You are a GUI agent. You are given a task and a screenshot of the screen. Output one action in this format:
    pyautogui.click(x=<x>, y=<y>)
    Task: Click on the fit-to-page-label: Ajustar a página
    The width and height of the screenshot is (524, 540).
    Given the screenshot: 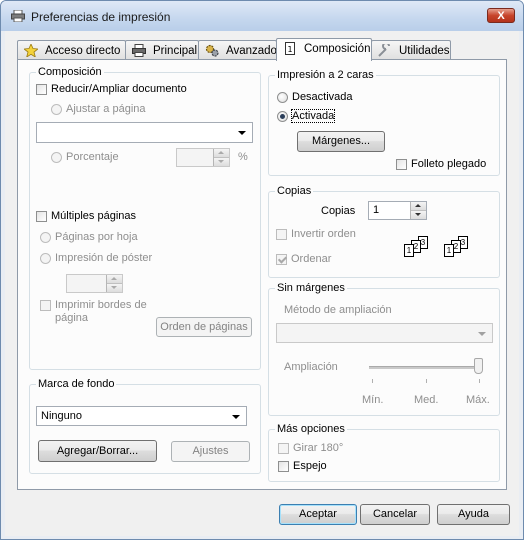 What is the action you would take?
    pyautogui.click(x=106, y=109)
    